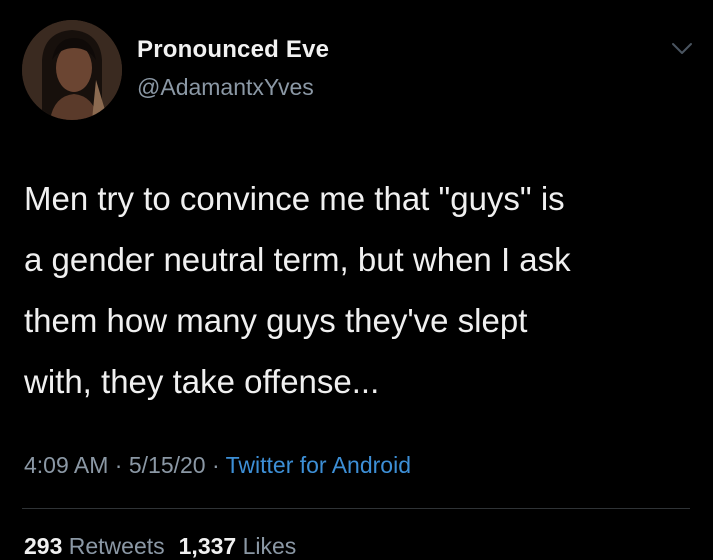  Describe the element at coordinates (318, 465) in the screenshot. I see `tweet-source-link: Twitter for Android` at that location.